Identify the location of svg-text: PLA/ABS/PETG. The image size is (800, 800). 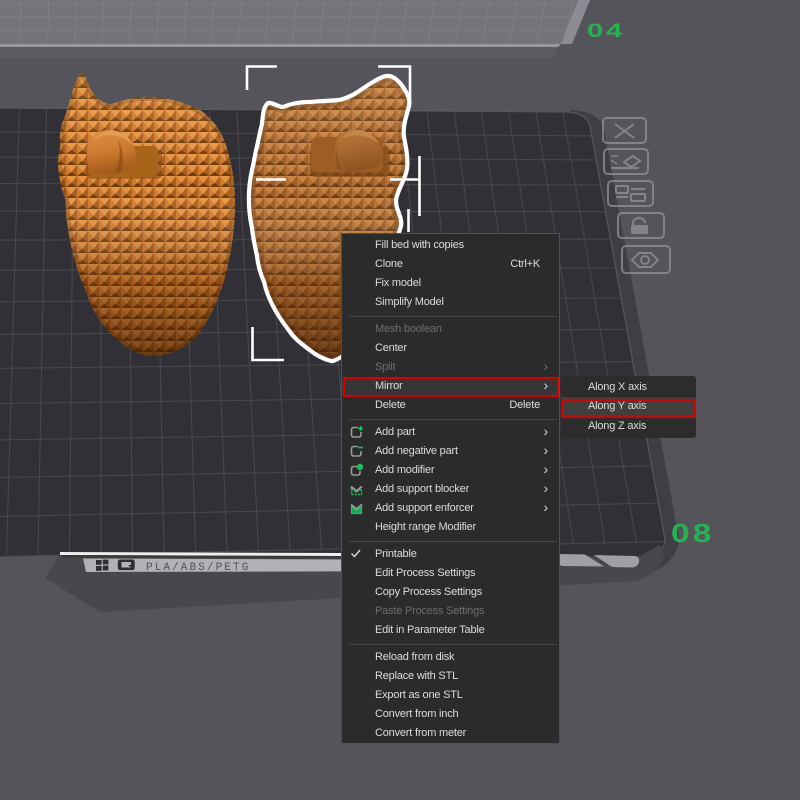
(198, 568).